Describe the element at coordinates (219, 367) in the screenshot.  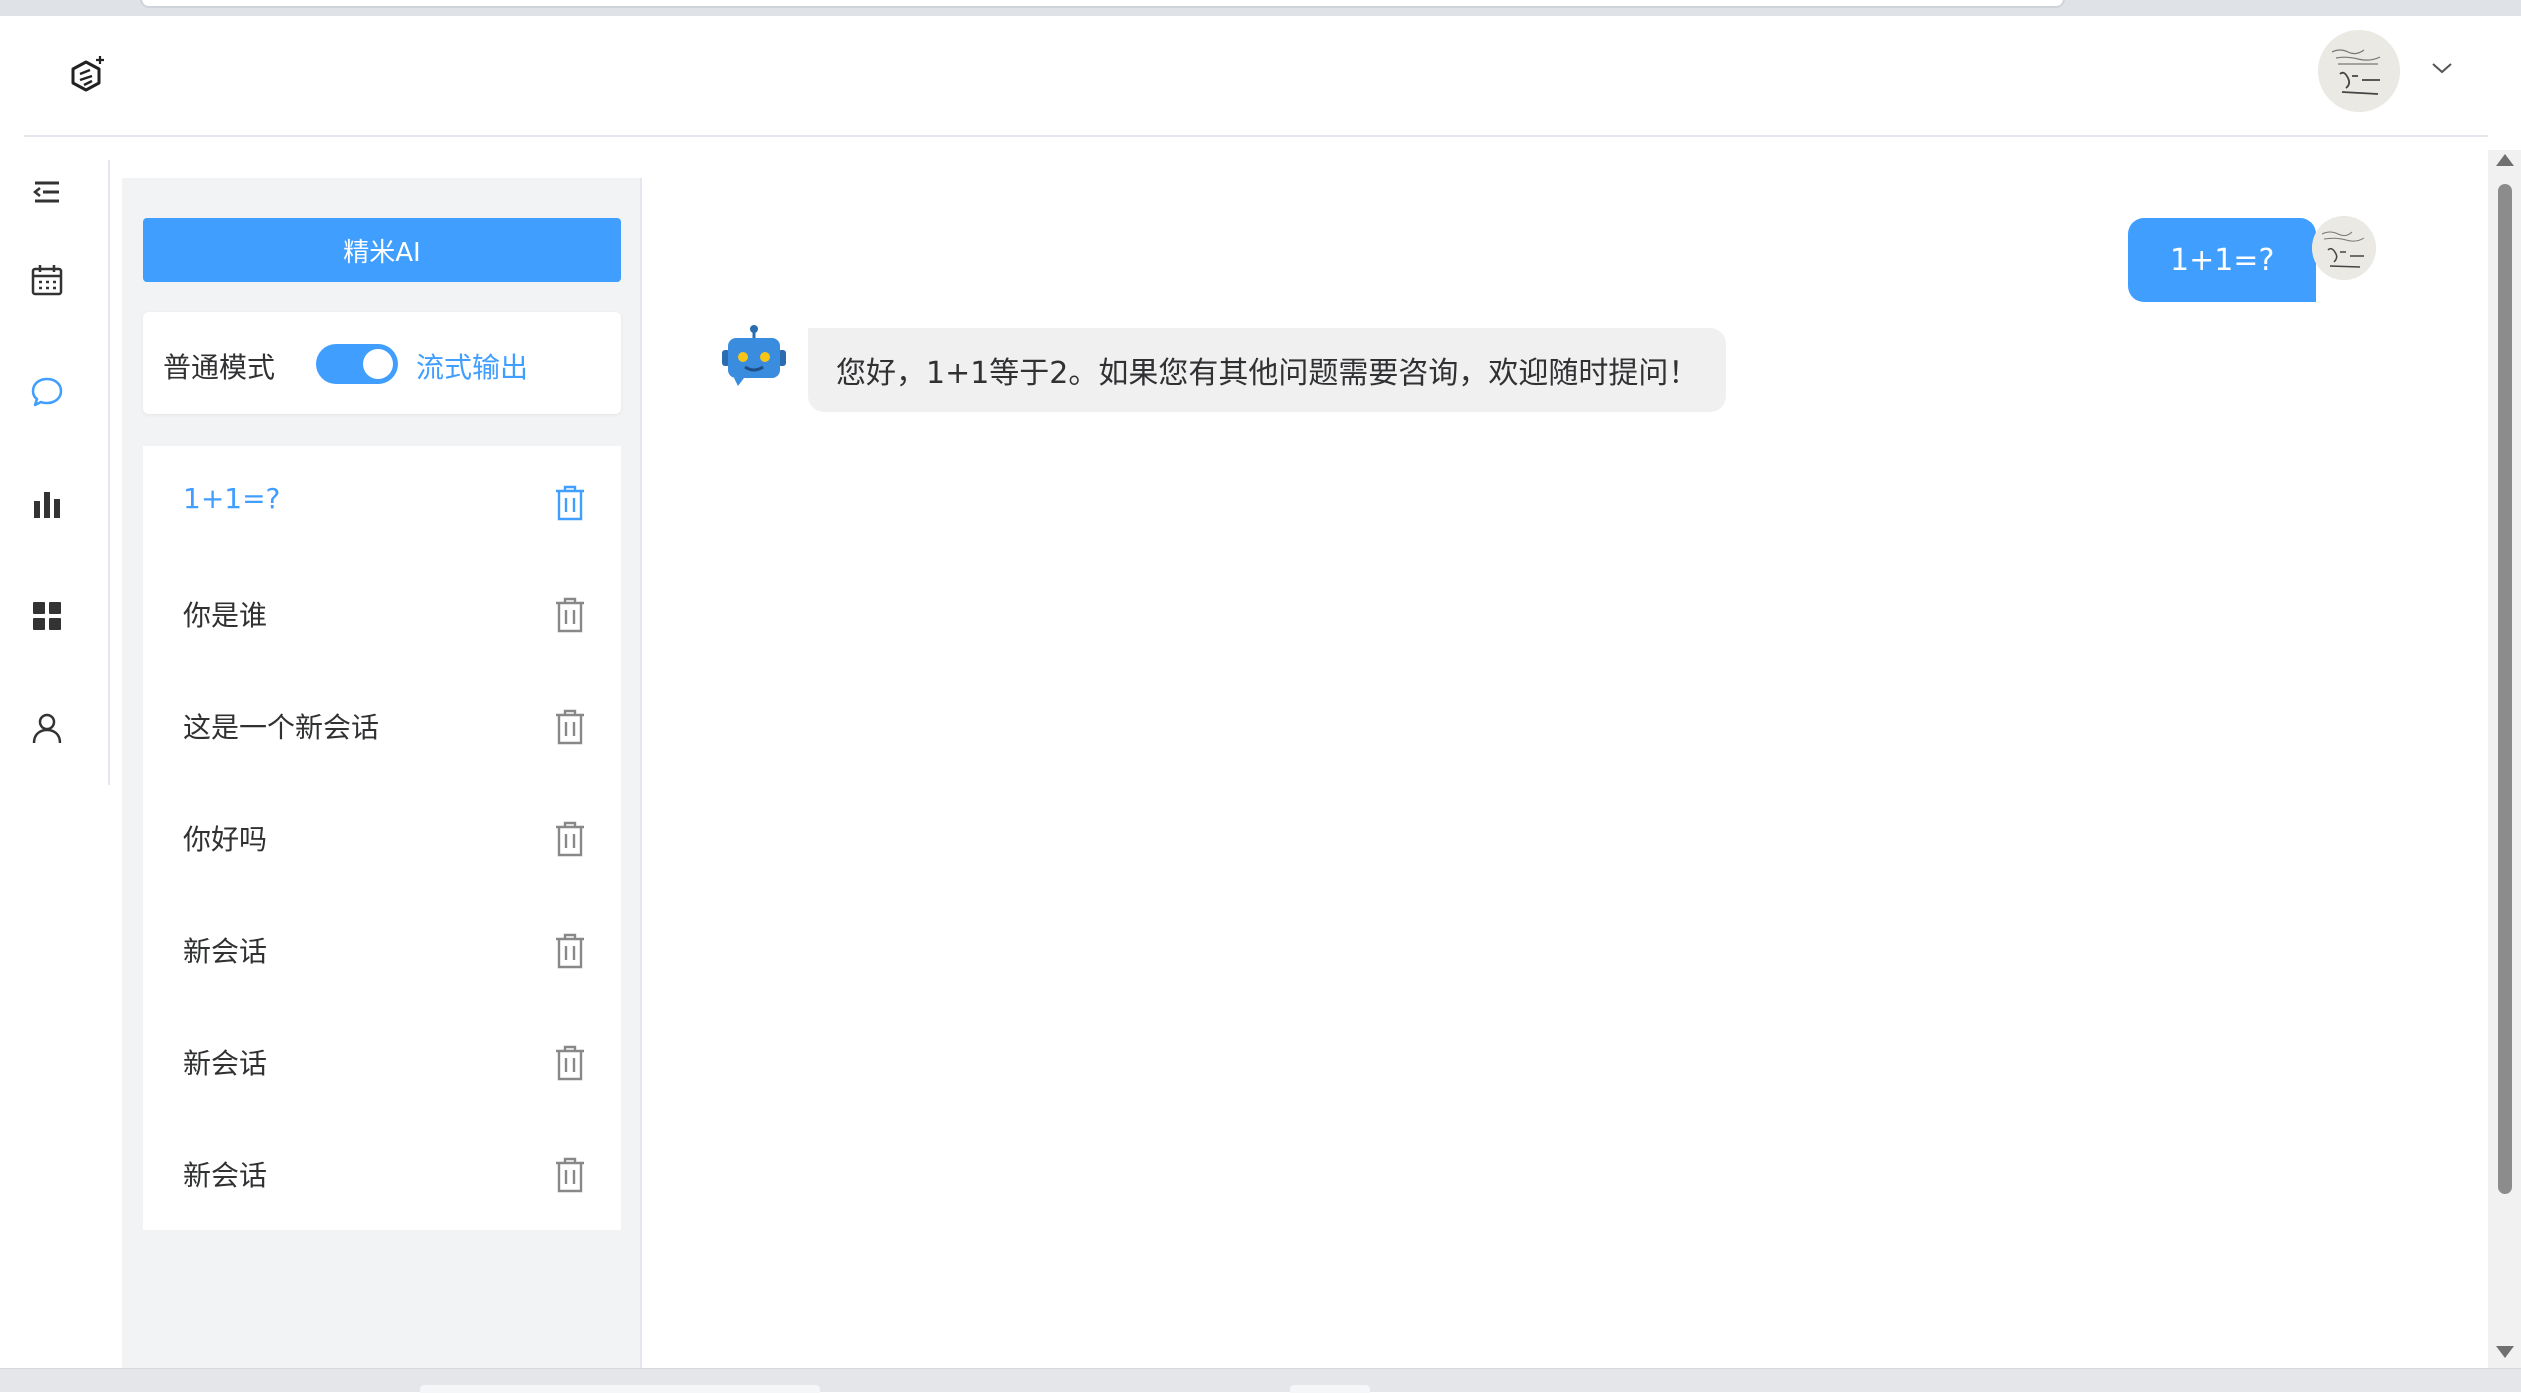
I see `normal-mode-label: 普通模式` at that location.